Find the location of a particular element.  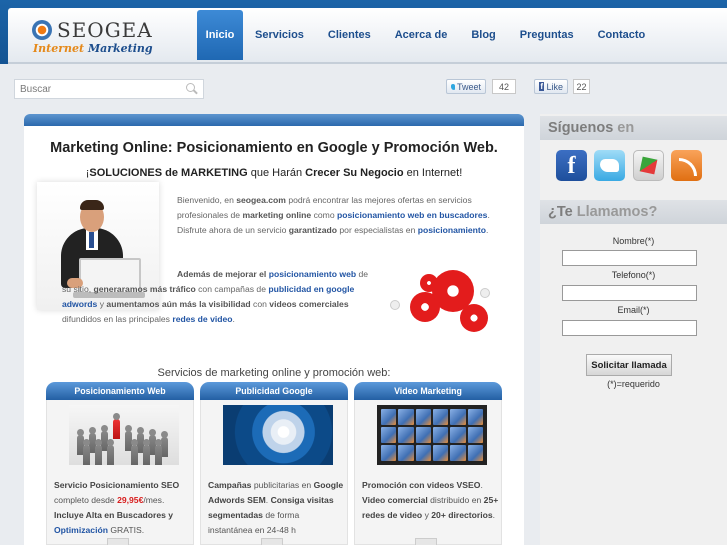

nav-preguntas: Preguntas is located at coordinates (547, 35).